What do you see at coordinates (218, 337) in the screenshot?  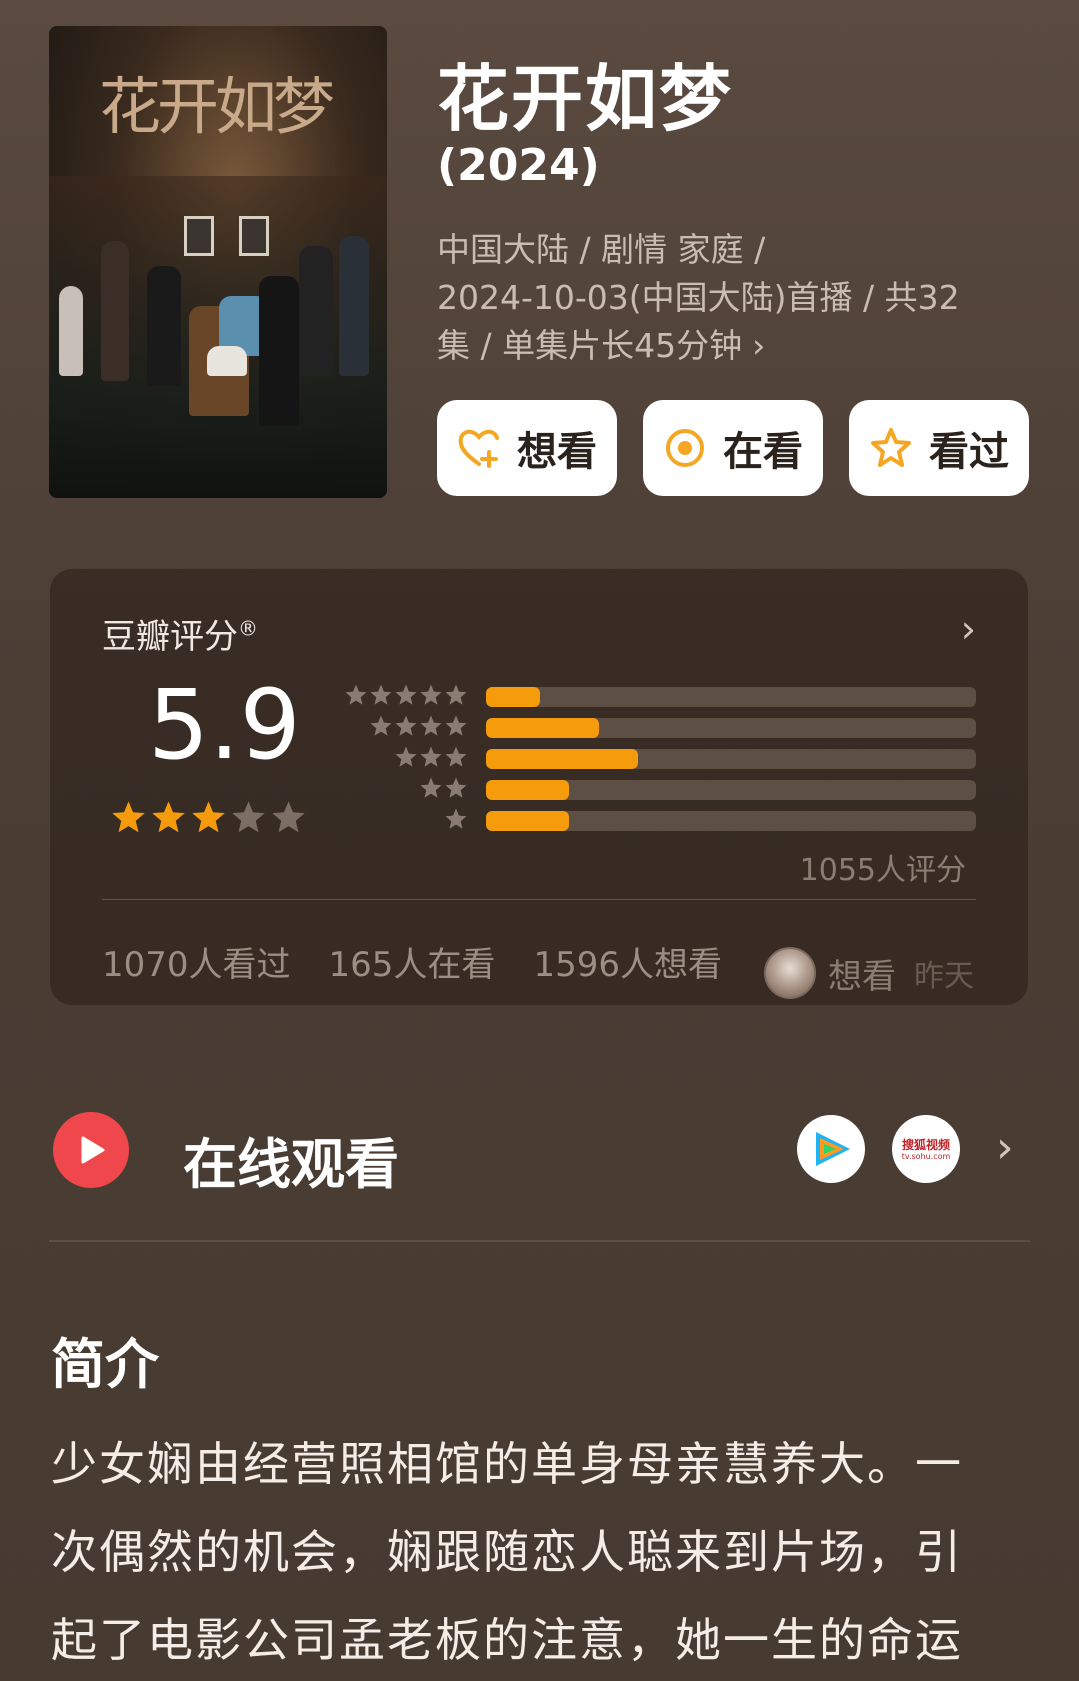 I see `poster-scene` at bounding box center [218, 337].